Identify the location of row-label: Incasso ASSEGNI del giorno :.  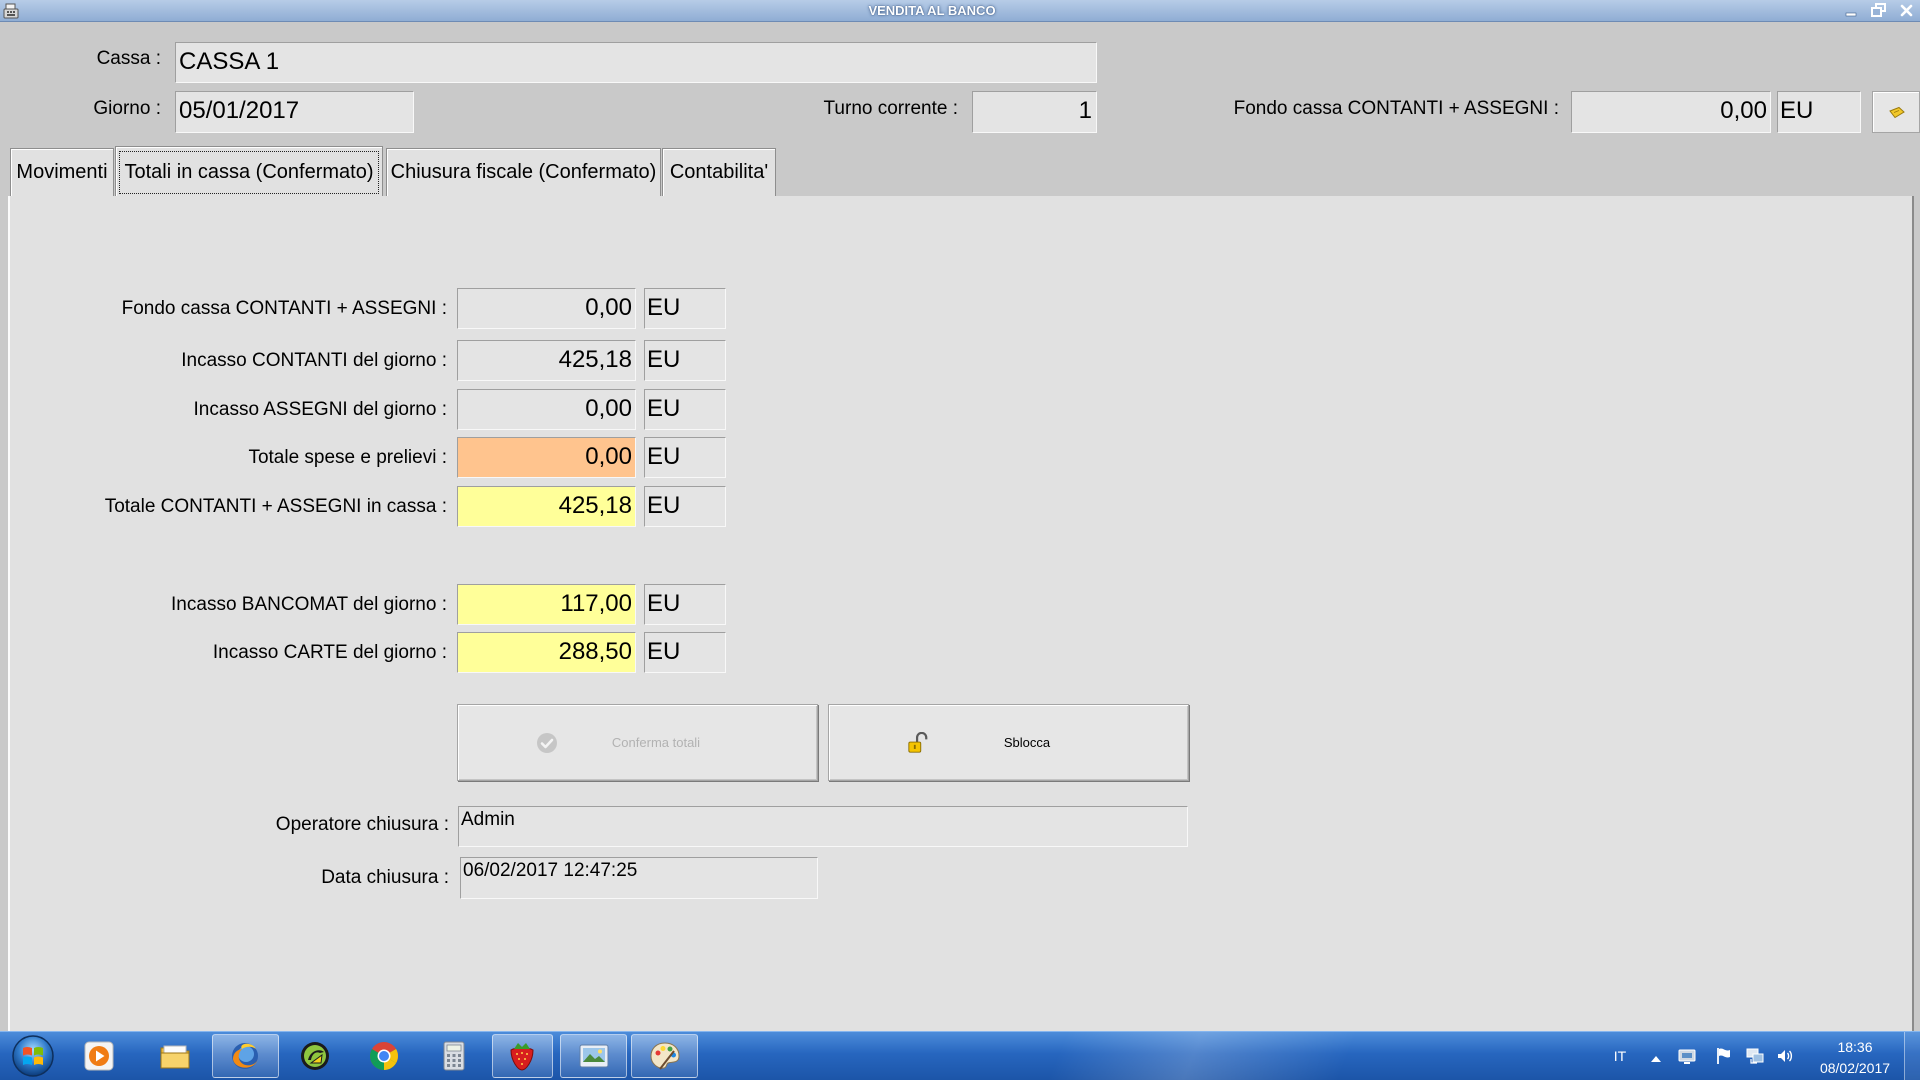
(320, 409).